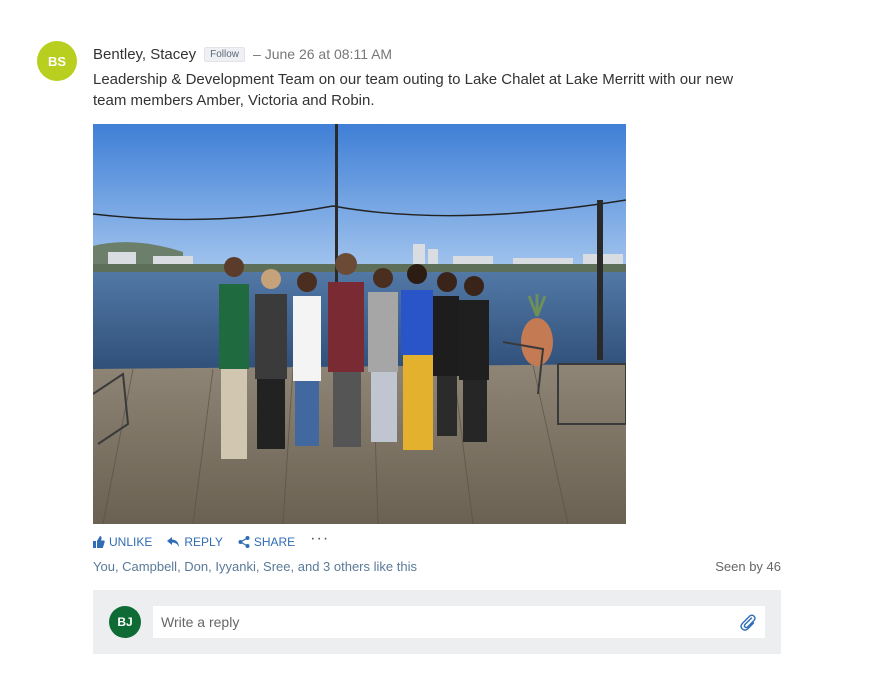  What do you see at coordinates (99, 542) in the screenshot?
I see `thumbs-up-icon` at bounding box center [99, 542].